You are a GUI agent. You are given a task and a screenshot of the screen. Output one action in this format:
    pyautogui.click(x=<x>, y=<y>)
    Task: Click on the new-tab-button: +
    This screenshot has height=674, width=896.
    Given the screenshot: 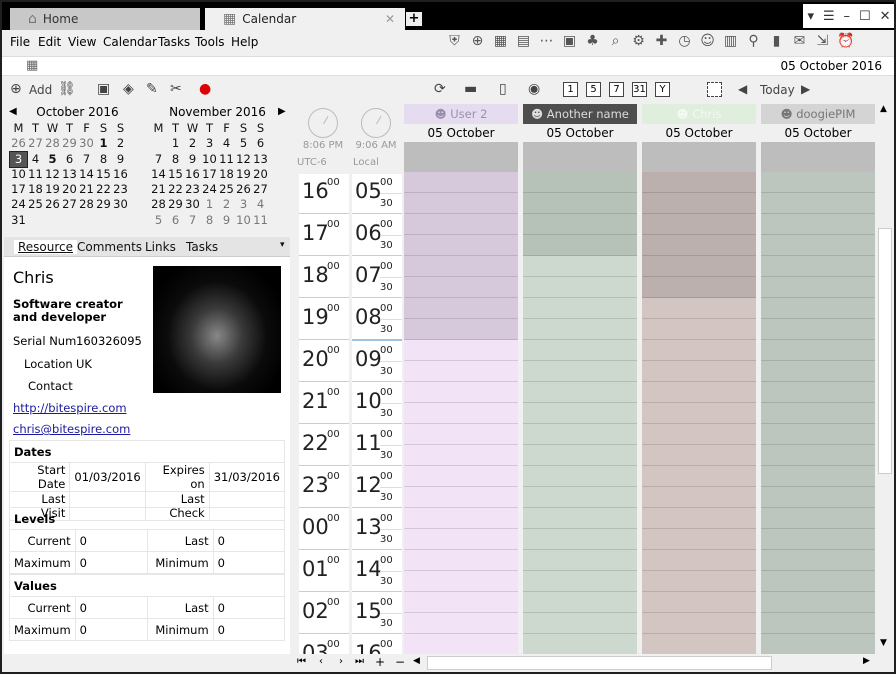 What is the action you would take?
    pyautogui.click(x=414, y=19)
    